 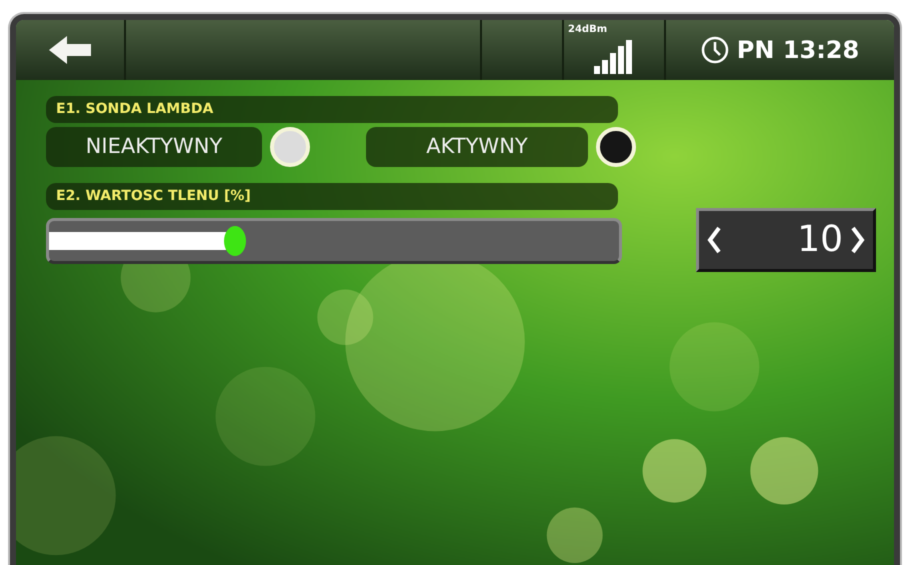 What do you see at coordinates (332, 196) in the screenshot?
I see `section-header: E2. WARTOSC TLENU [%]` at bounding box center [332, 196].